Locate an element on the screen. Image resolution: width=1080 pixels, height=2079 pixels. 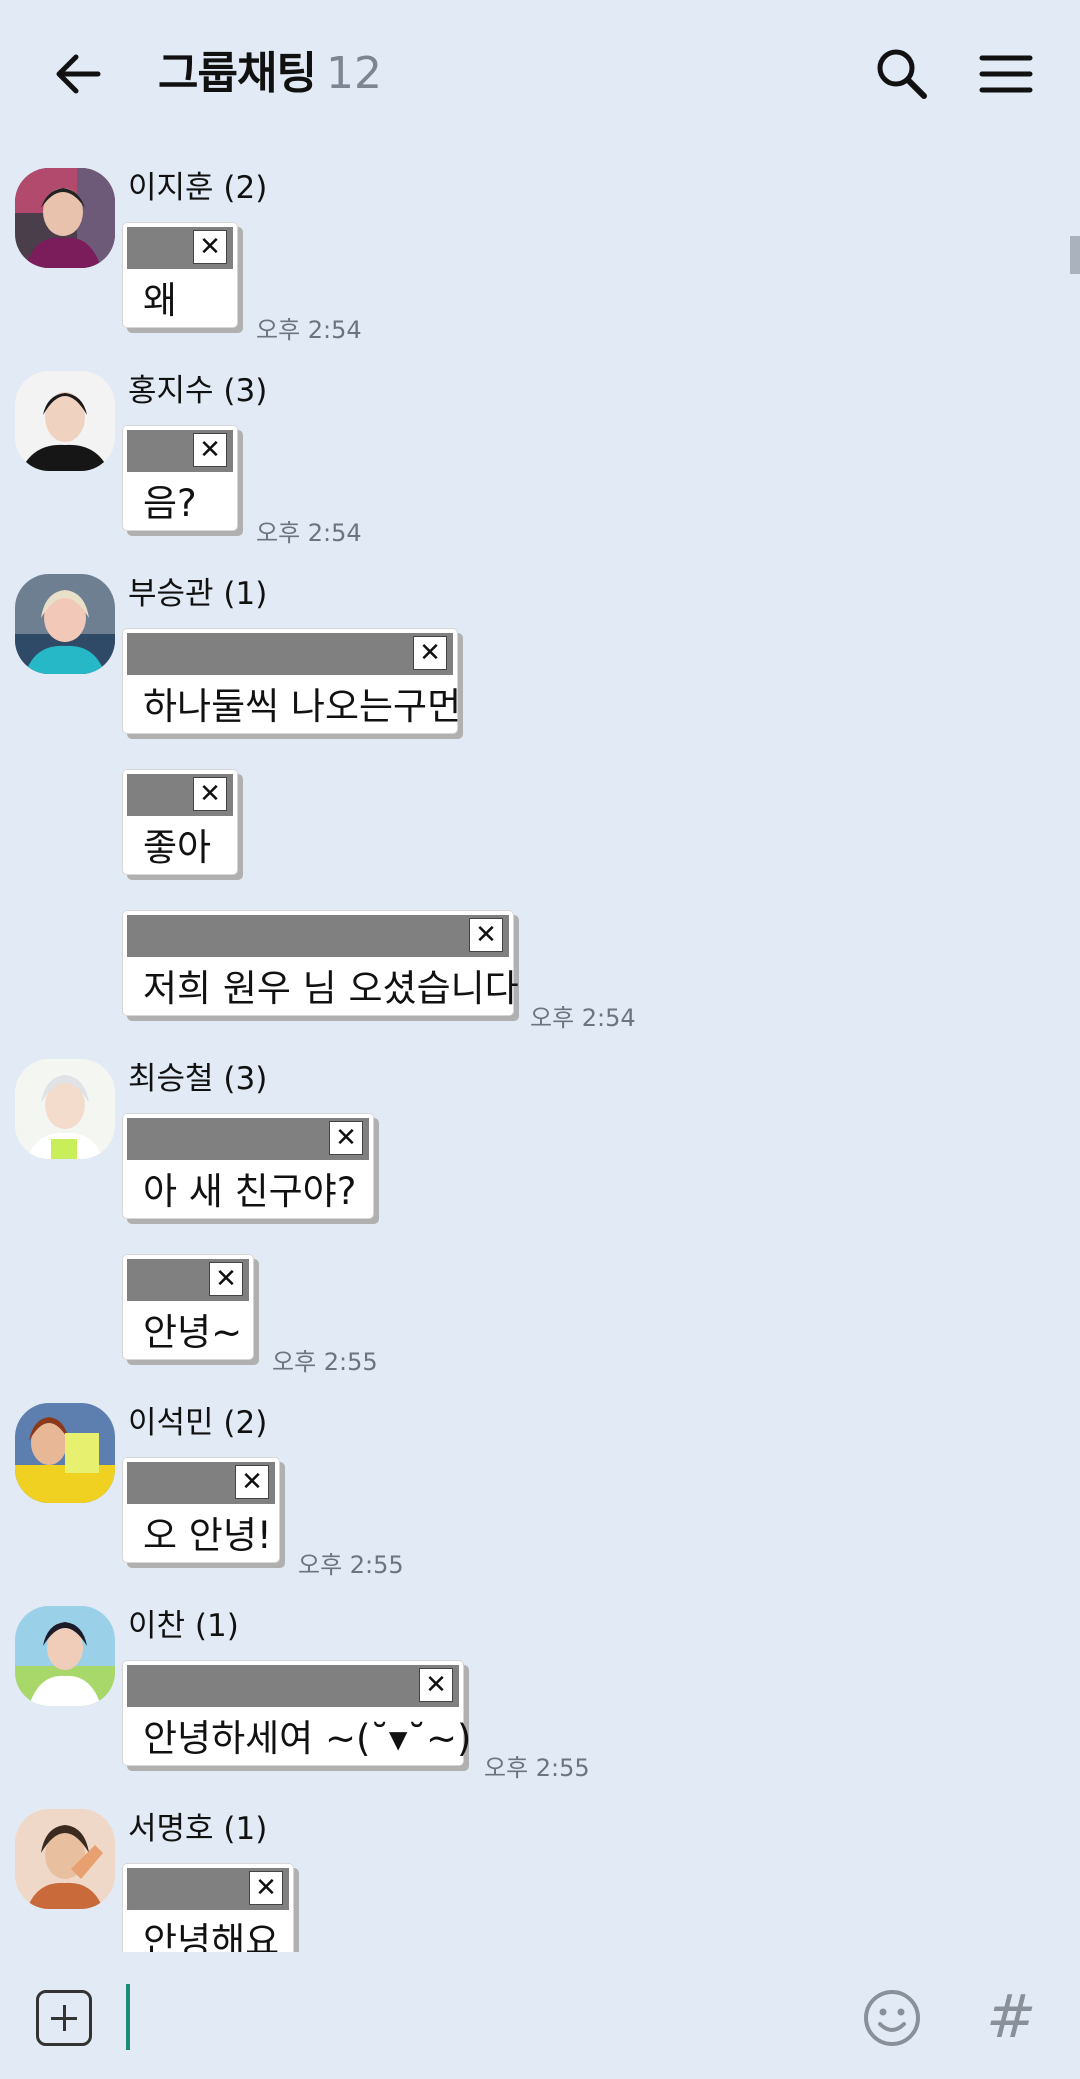
back-arrow-icon is located at coordinates (78, 74).